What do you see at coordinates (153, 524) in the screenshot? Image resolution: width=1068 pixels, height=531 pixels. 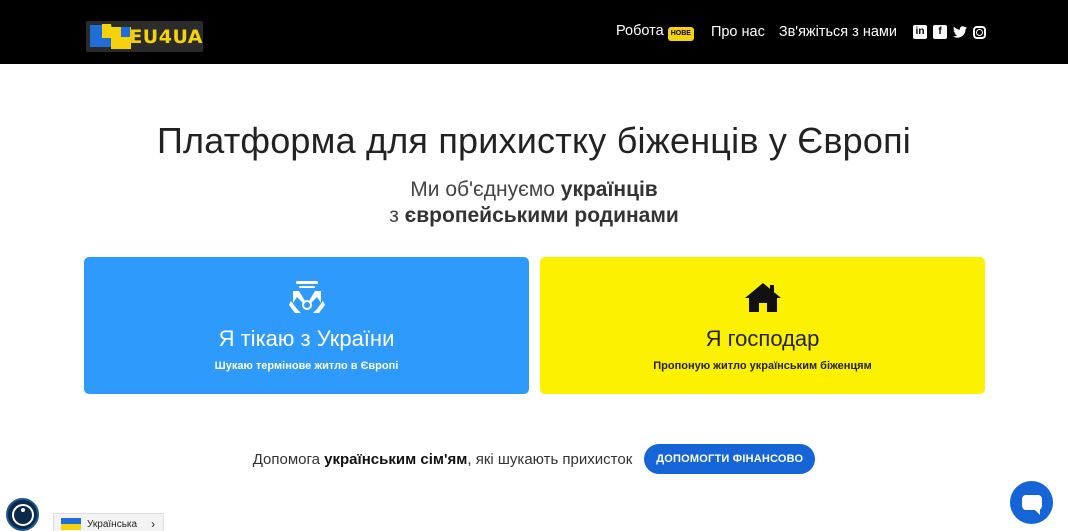 I see `chevron-right-icon: ›` at bounding box center [153, 524].